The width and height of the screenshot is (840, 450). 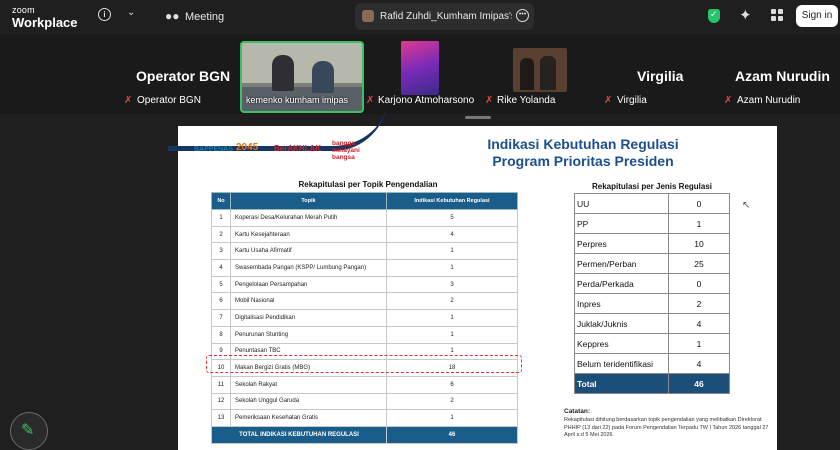 I want to click on participant-name: Azam Nurudin, so click(x=782, y=76).